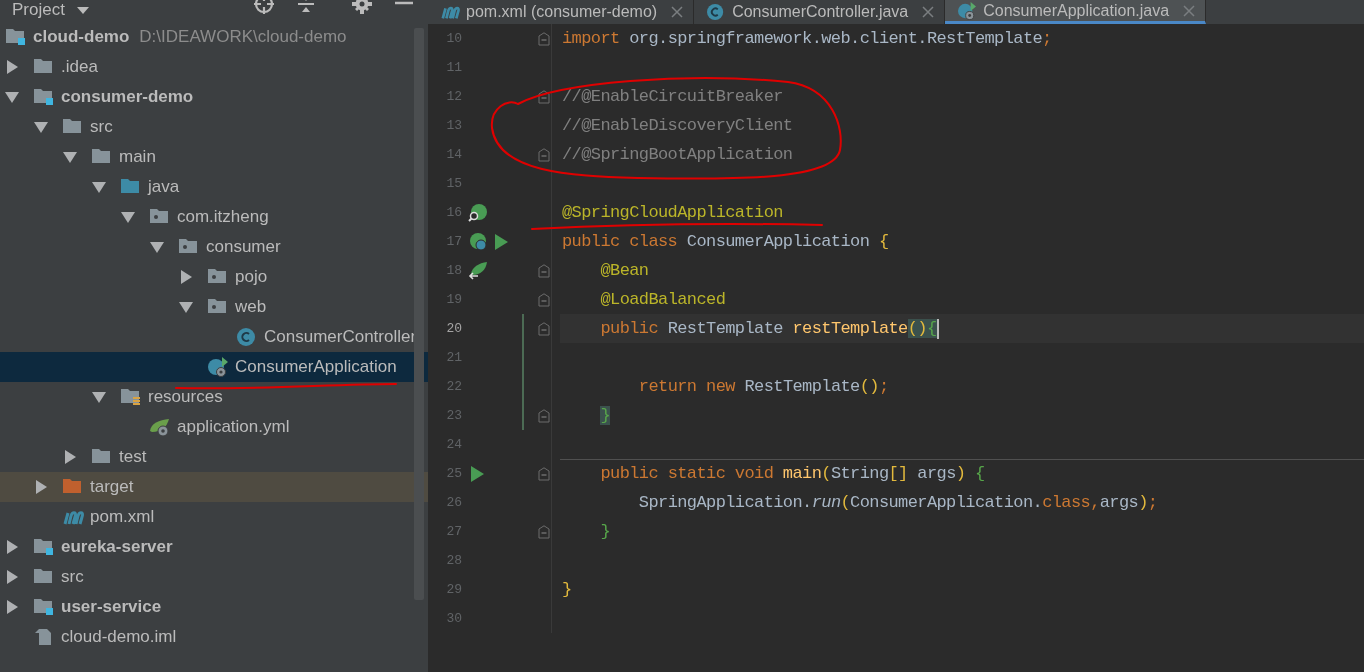 This screenshot has height=672, width=1364. I want to click on project-path: D:\IDEAWORK\cloud-demo, so click(243, 37).